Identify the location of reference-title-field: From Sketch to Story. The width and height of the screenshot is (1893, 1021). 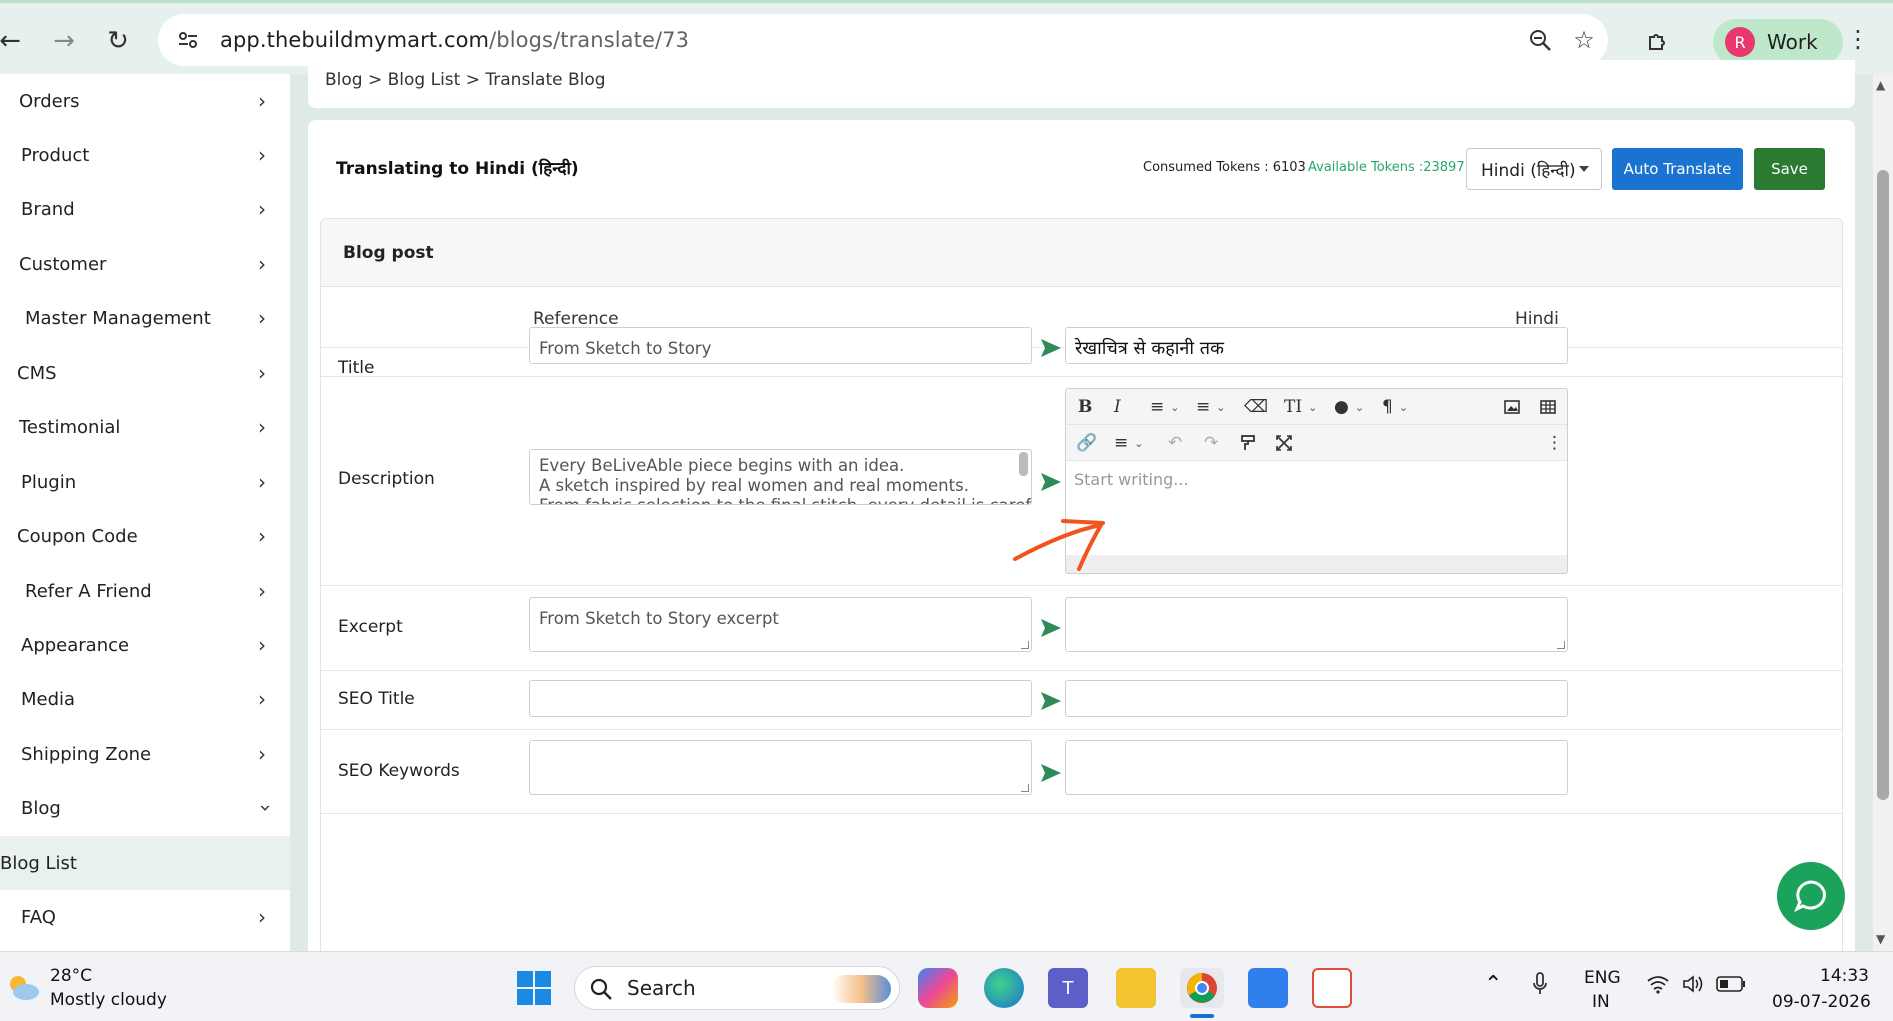
(780, 345).